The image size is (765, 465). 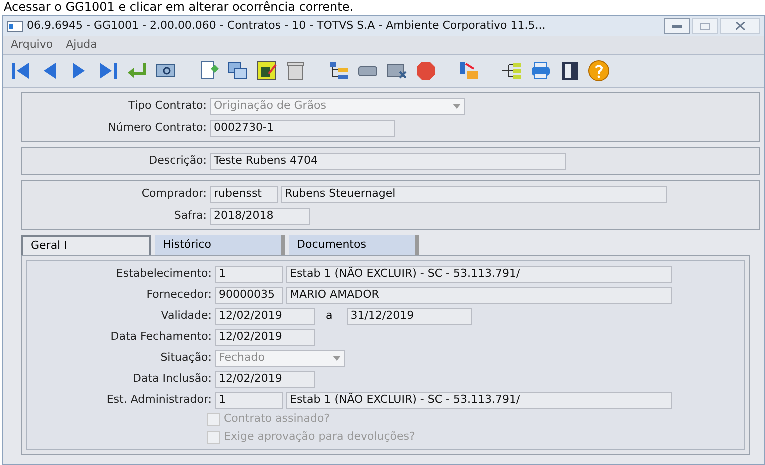 I want to click on field-label: Número Contrato:, so click(x=157, y=128).